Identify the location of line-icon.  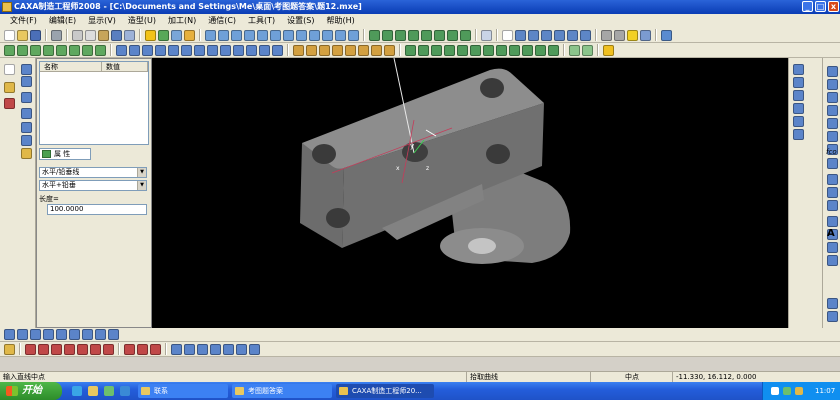
(832, 71).